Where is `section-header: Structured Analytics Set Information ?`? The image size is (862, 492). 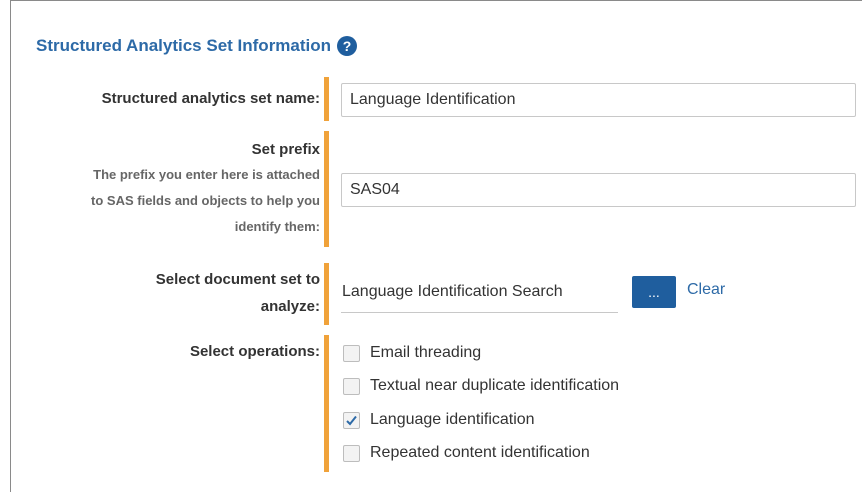 section-header: Structured Analytics Set Information ? is located at coordinates (197, 46).